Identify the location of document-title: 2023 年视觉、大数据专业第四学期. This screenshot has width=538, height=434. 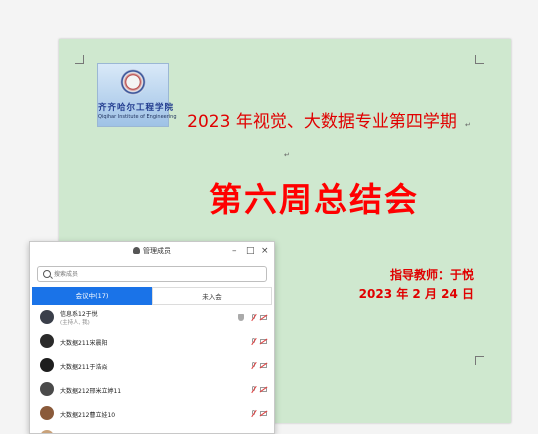
(322, 122).